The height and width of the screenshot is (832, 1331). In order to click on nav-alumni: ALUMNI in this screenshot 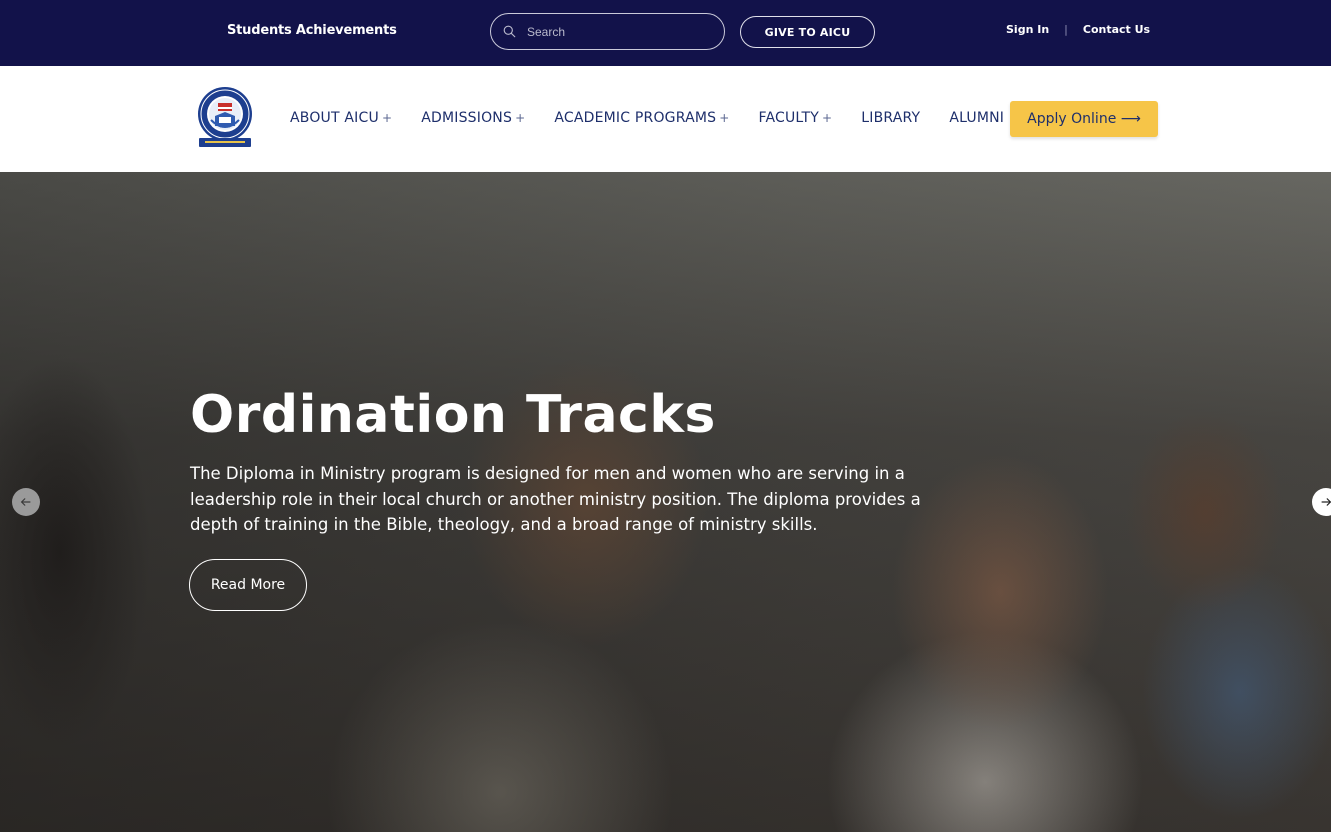, I will do `click(976, 118)`.